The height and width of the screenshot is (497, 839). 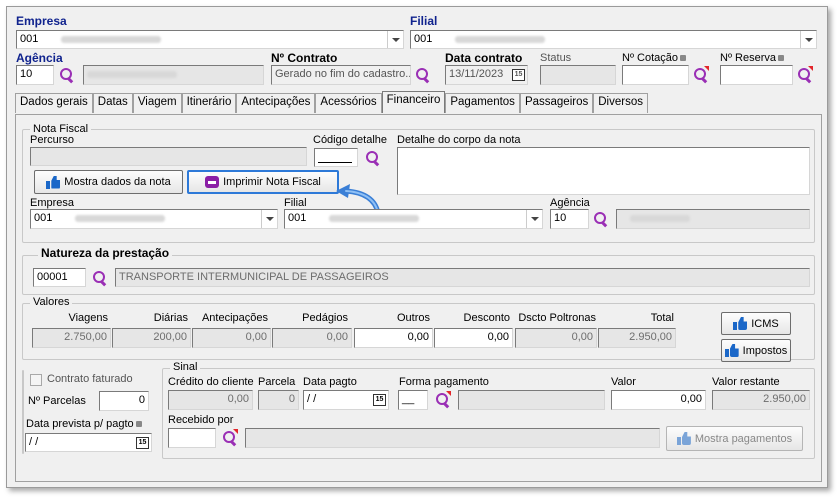 What do you see at coordinates (277, 382) in the screenshot?
I see `parcela-label: Parcela` at bounding box center [277, 382].